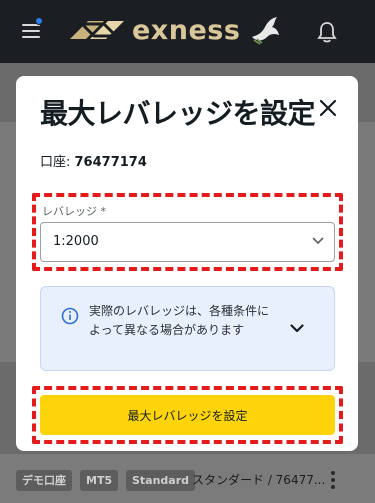 This screenshot has width=375, height=503. Describe the element at coordinates (266, 31) in the screenshot. I see `dove-icon` at that location.